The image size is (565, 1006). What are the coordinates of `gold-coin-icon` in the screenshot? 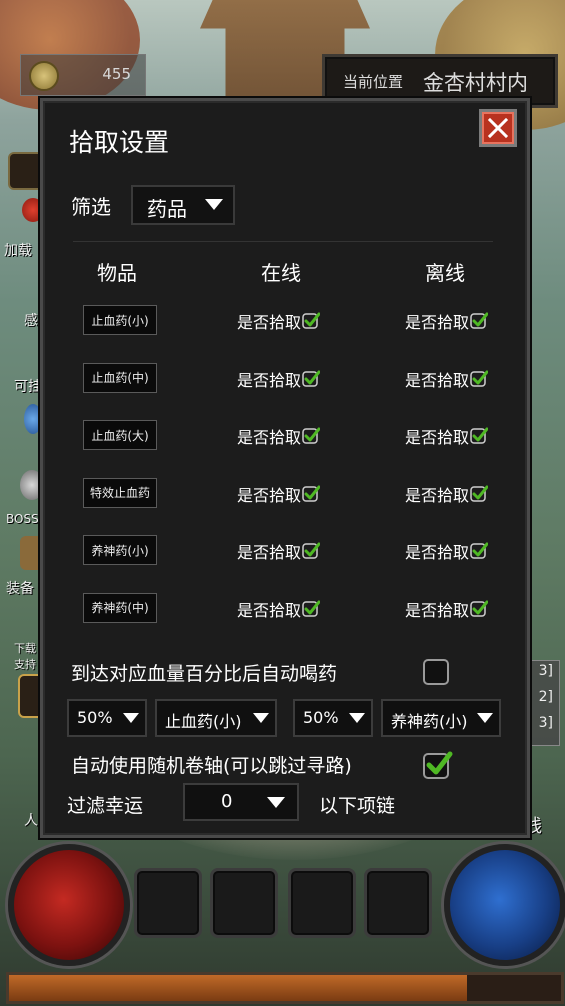 It's located at (44, 76).